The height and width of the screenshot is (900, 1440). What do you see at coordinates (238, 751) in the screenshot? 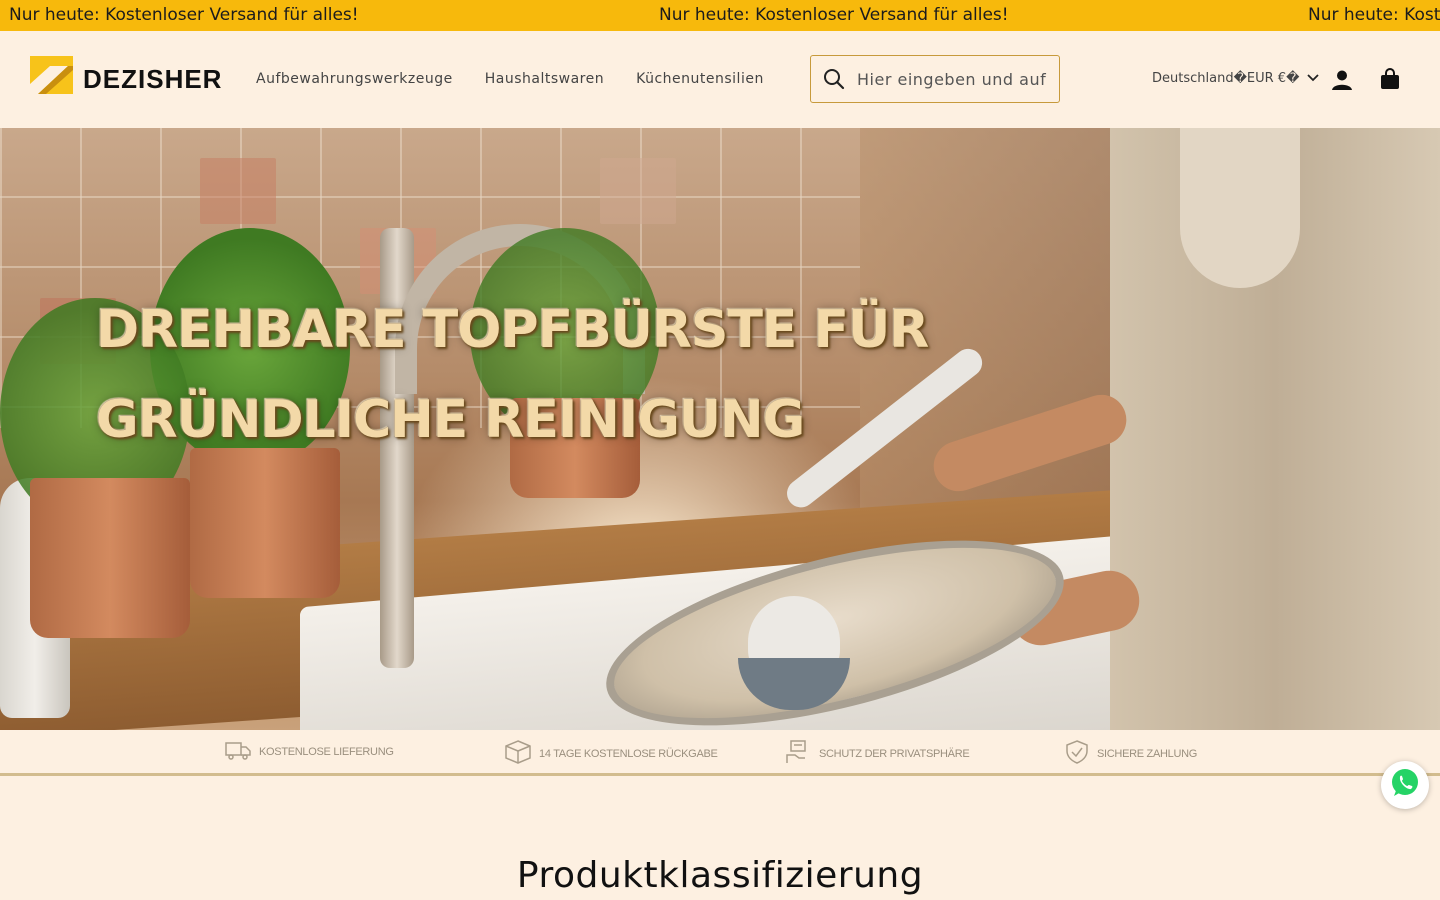
I see `truck-icon` at bounding box center [238, 751].